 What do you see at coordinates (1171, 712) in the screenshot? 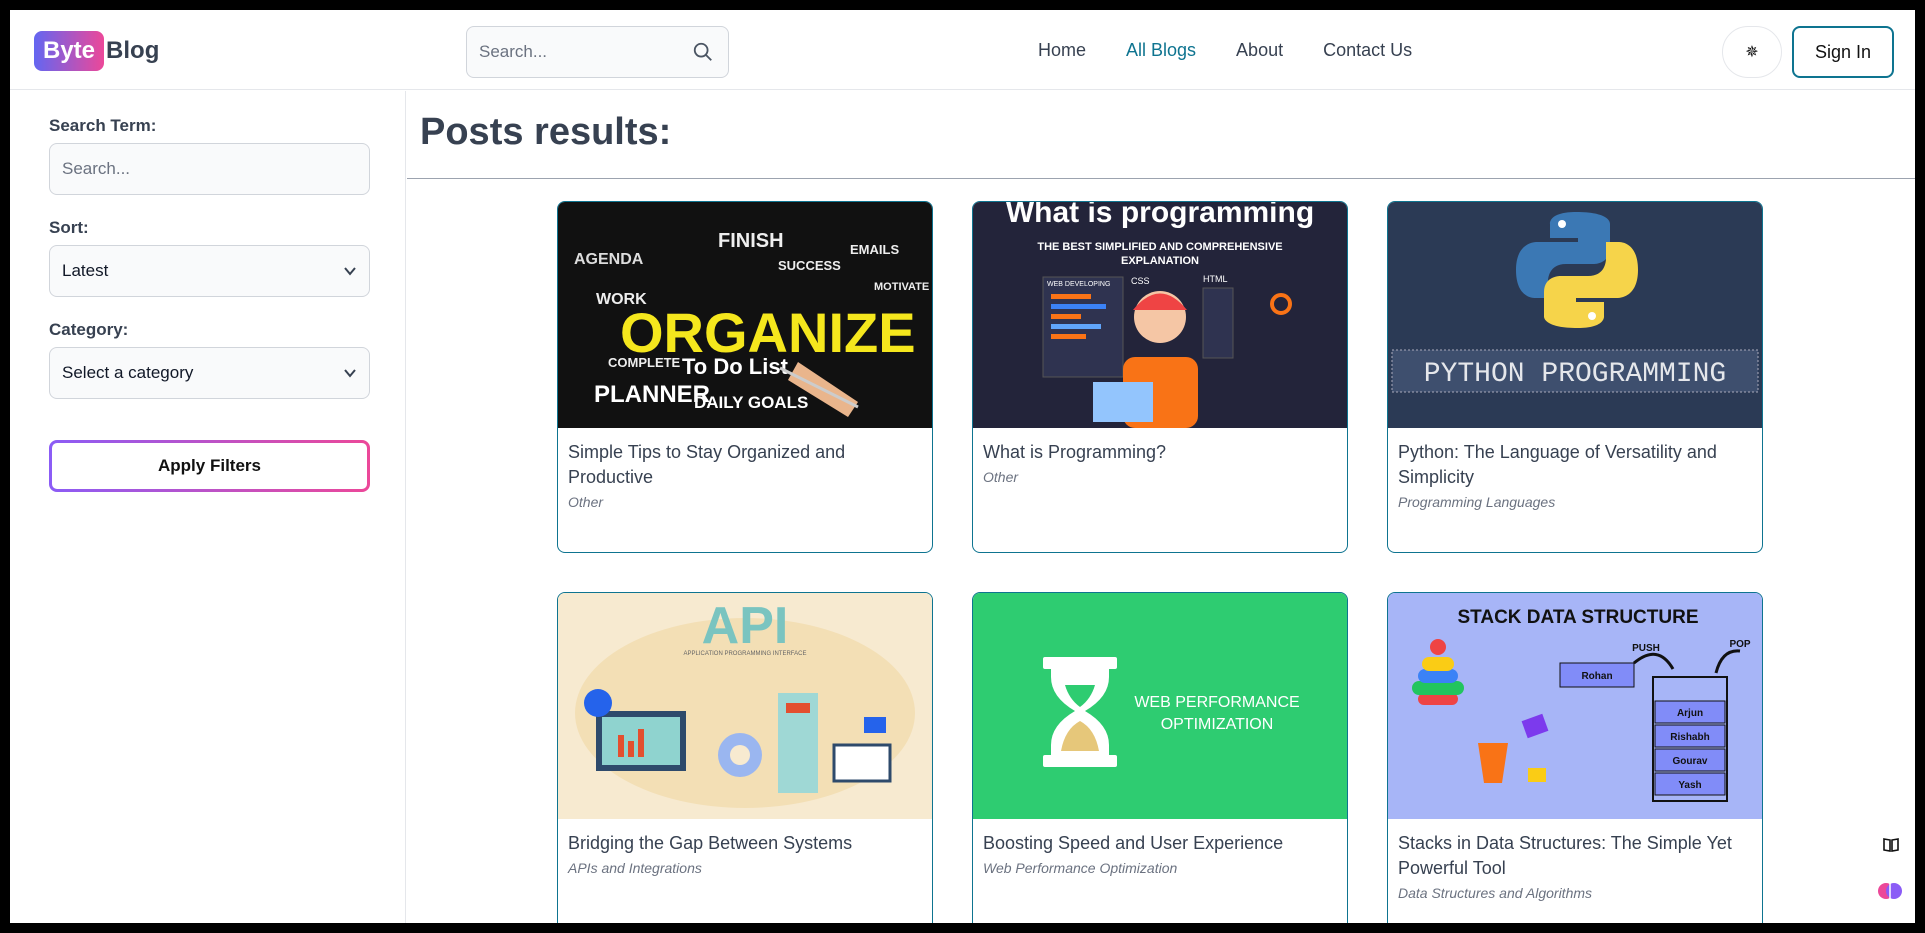
I see `hourglass-illustration: WEB PERFORMANCE OPTIMIZATION` at bounding box center [1171, 712].